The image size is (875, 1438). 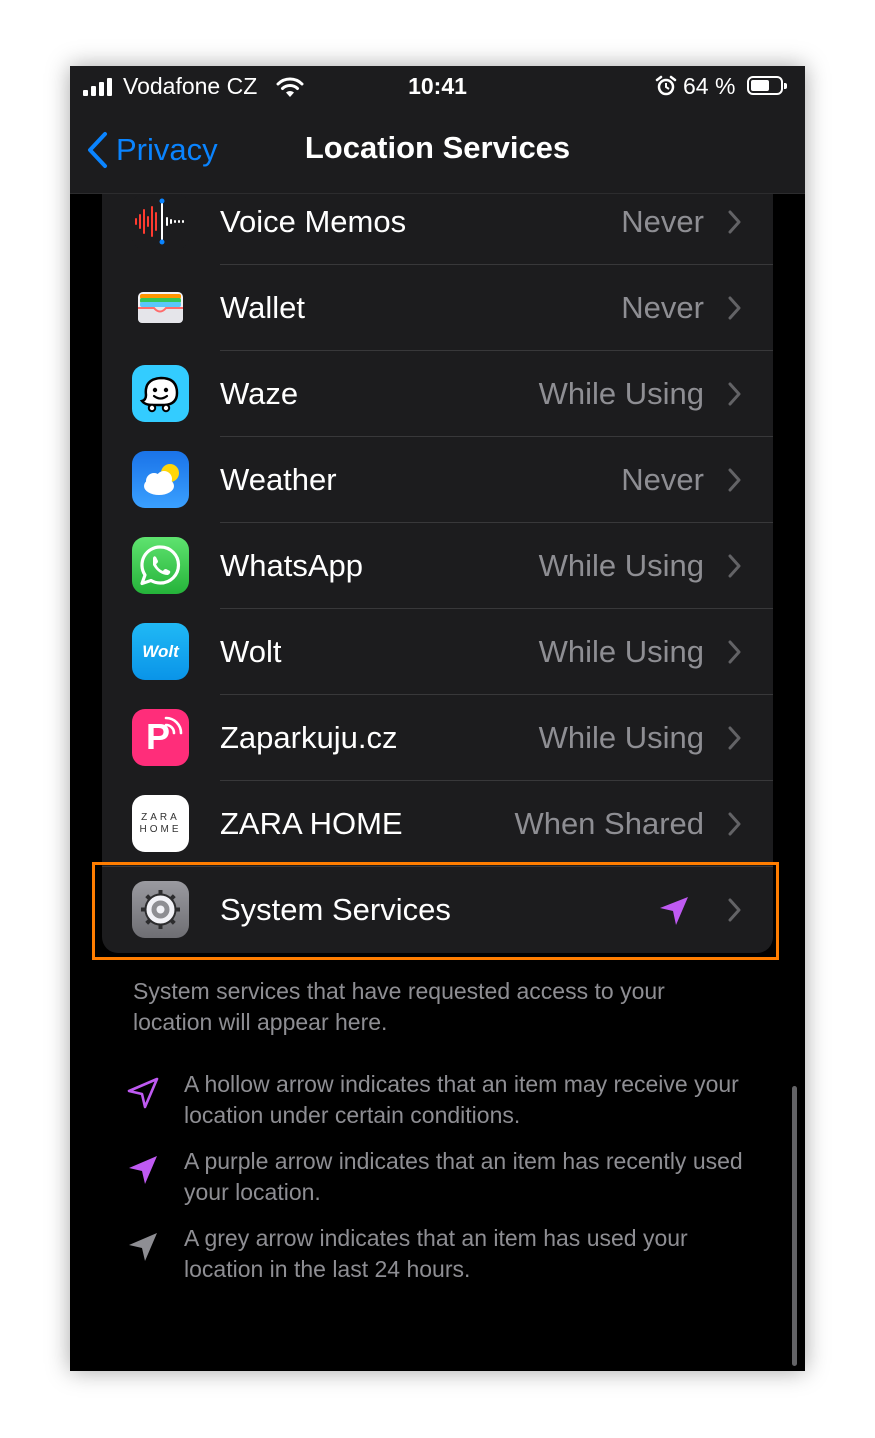 What do you see at coordinates (437, 566) in the screenshot?
I see `app-row-whatsapp: WhatsApp While Using` at bounding box center [437, 566].